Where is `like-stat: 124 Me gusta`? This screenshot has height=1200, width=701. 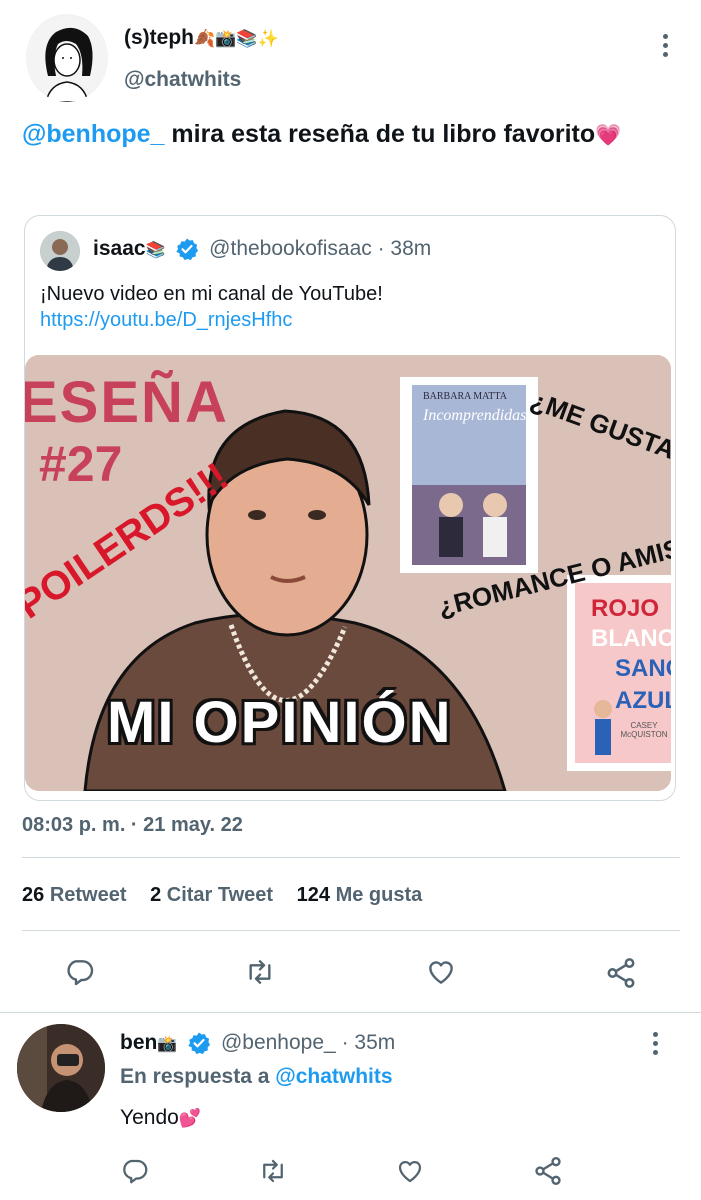 like-stat: 124 Me gusta is located at coordinates (360, 895).